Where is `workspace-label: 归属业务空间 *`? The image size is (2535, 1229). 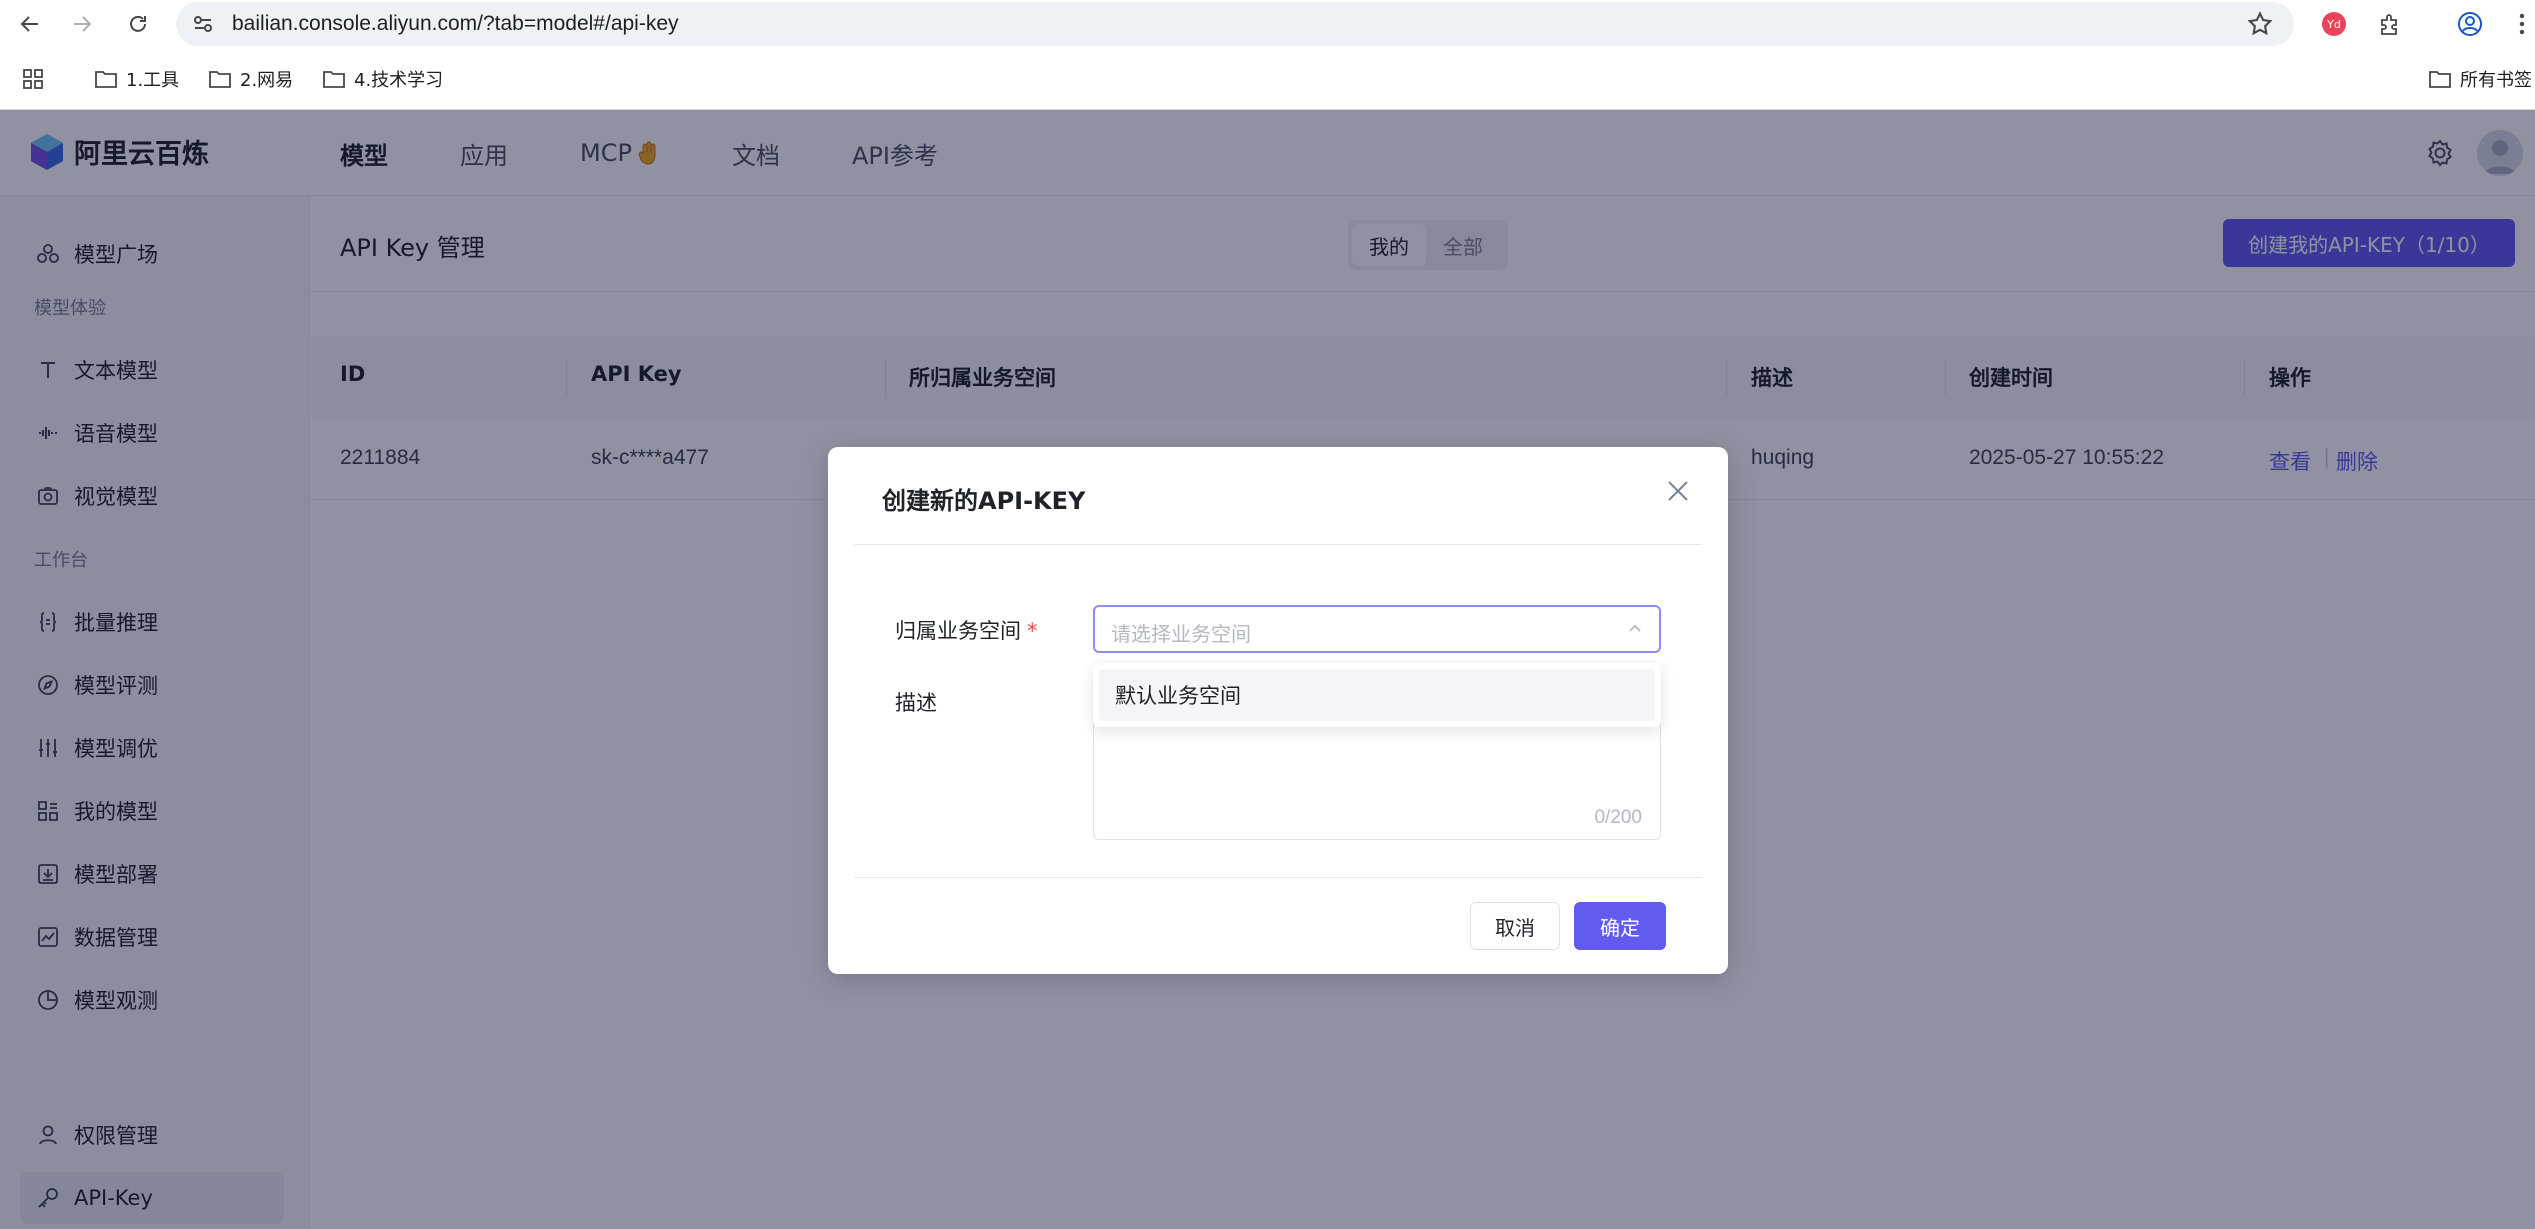 workspace-label: 归属业务空间 * is located at coordinates (966, 630).